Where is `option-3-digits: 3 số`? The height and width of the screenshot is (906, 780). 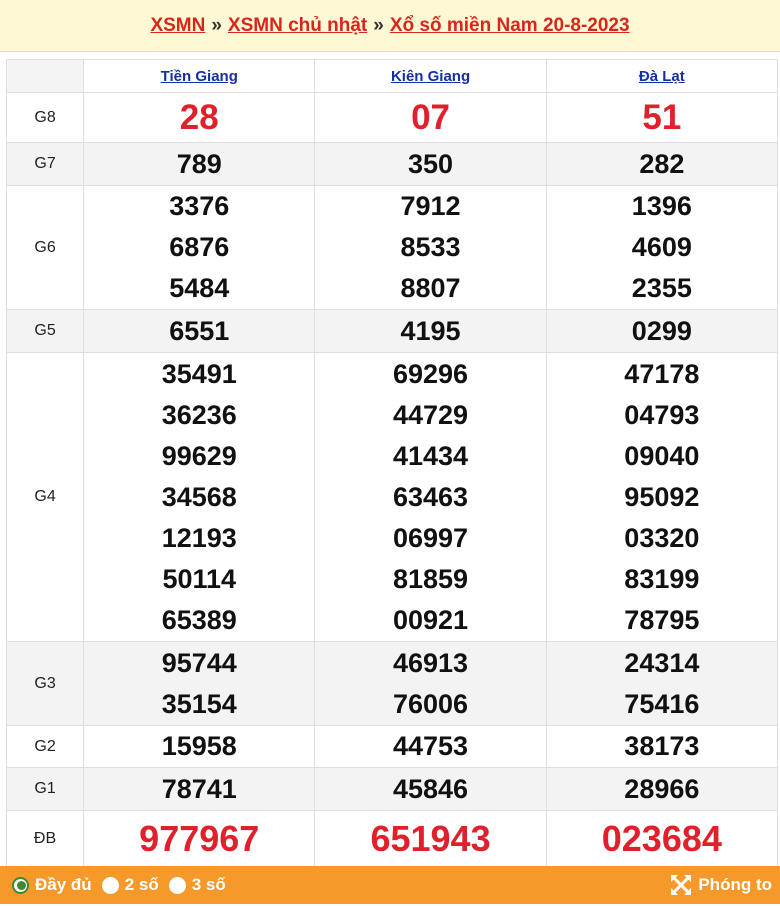
option-3-digits: 3 số is located at coordinates (197, 885).